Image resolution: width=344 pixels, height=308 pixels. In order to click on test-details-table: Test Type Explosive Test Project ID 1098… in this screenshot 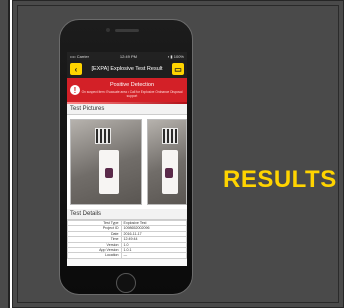, I will do `click(127, 239)`.